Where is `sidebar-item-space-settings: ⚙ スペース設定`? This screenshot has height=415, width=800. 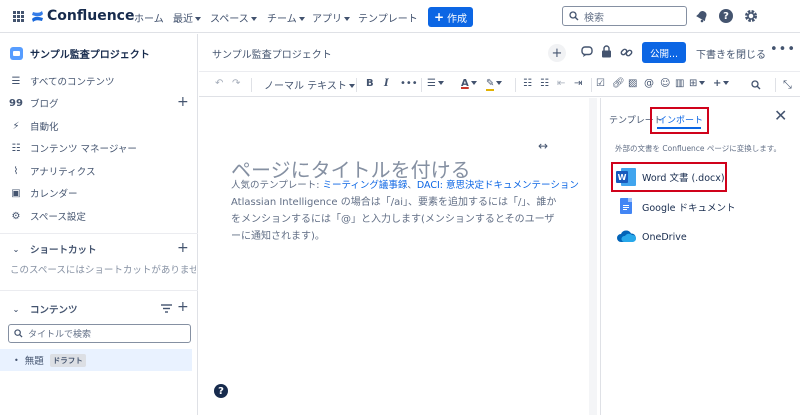 sidebar-item-space-settings: ⚙ スペース設定 is located at coordinates (48, 216).